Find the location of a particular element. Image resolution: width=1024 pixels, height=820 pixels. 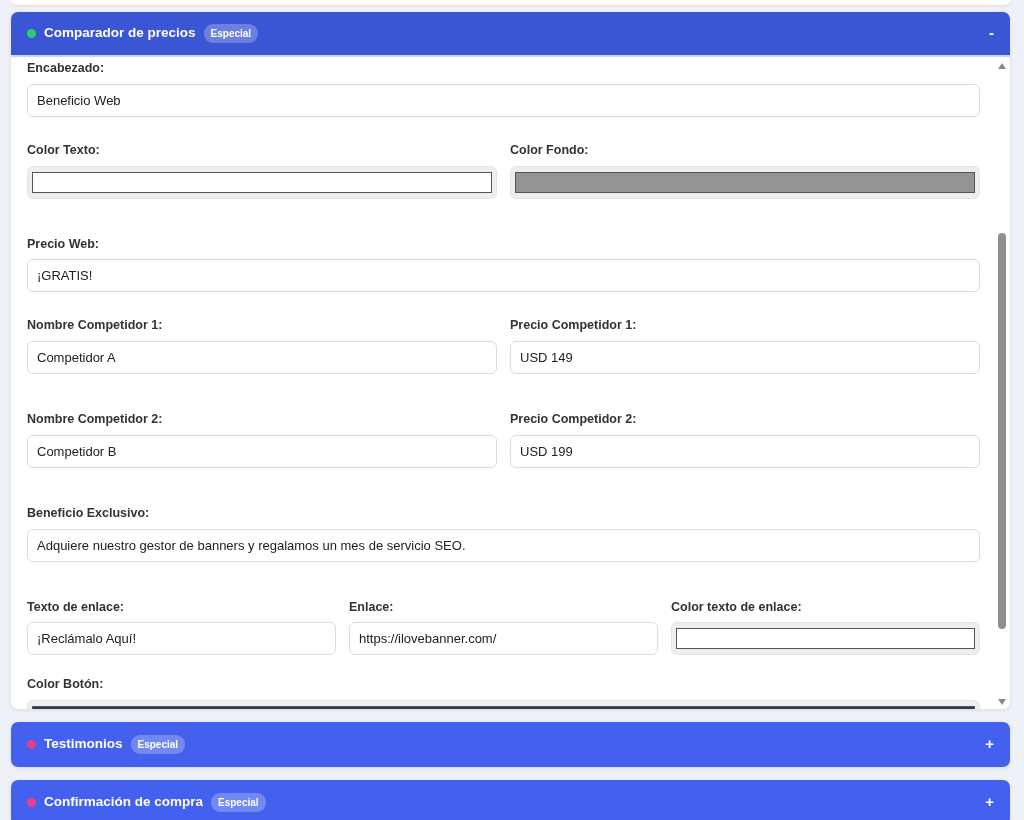

input-field: Competidor A is located at coordinates (262, 357).